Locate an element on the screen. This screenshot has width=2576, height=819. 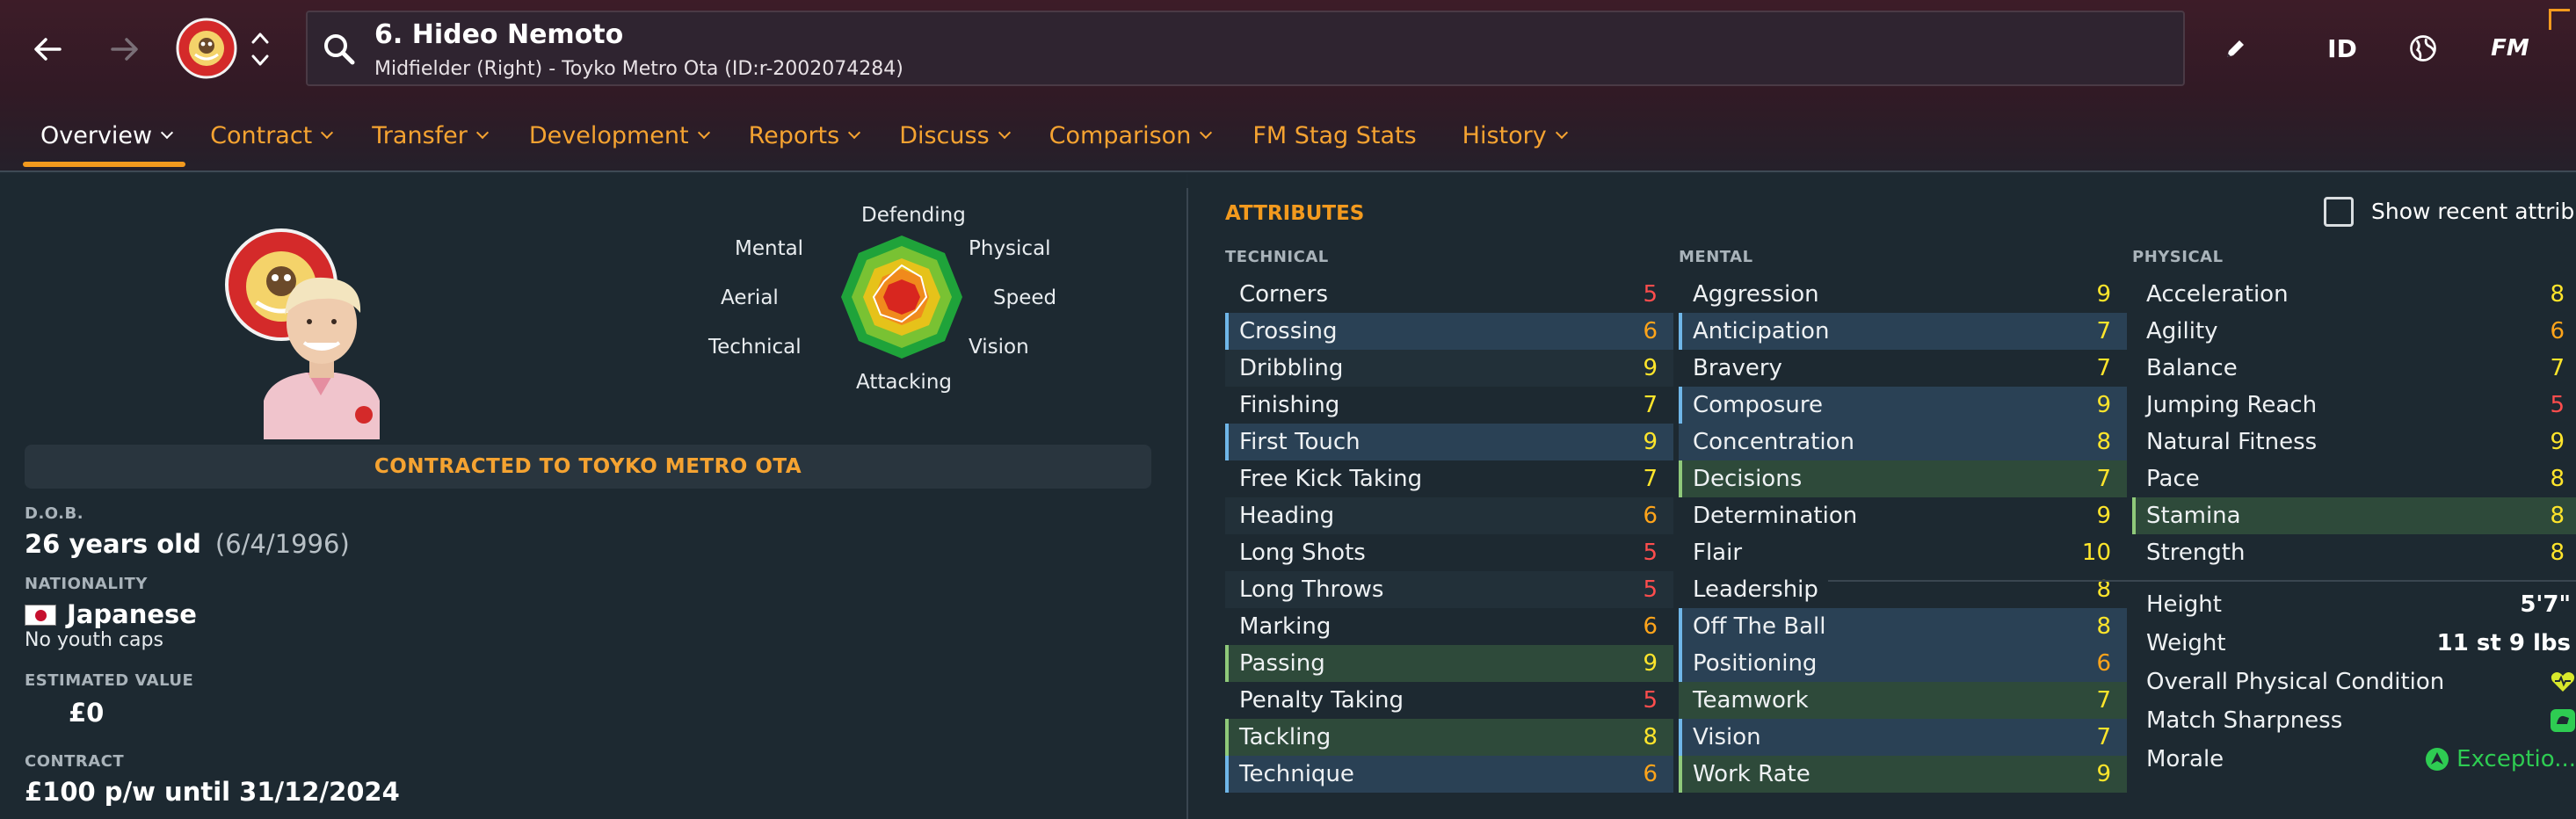
attribute-row-aggression: Aggression 9 is located at coordinates (1903, 294).